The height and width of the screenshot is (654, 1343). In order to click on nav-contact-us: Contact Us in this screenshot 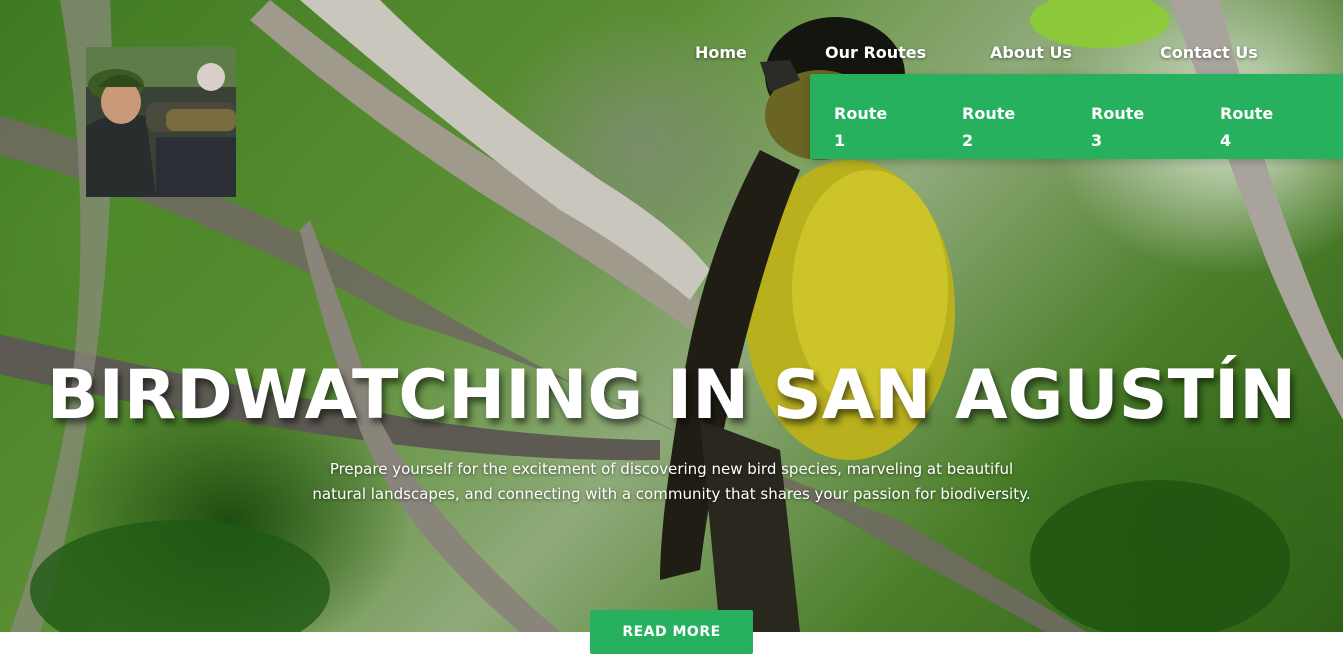, I will do `click(1209, 52)`.